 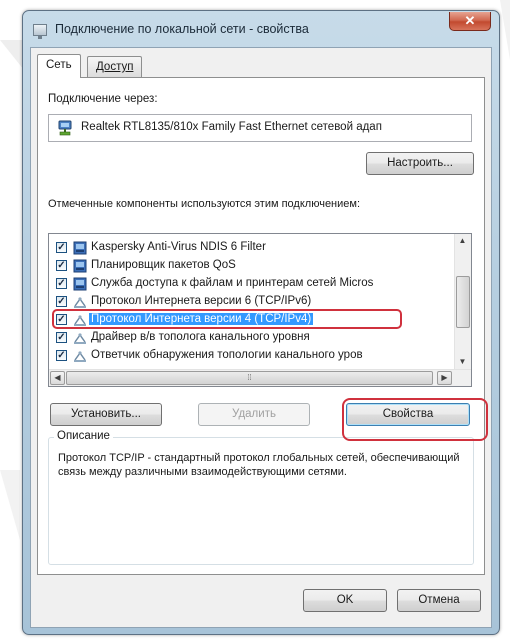 What do you see at coordinates (201, 319) in the screenshot?
I see `component-name: Протокол Интернета версии 4 (TCP/IPv4)` at bounding box center [201, 319].